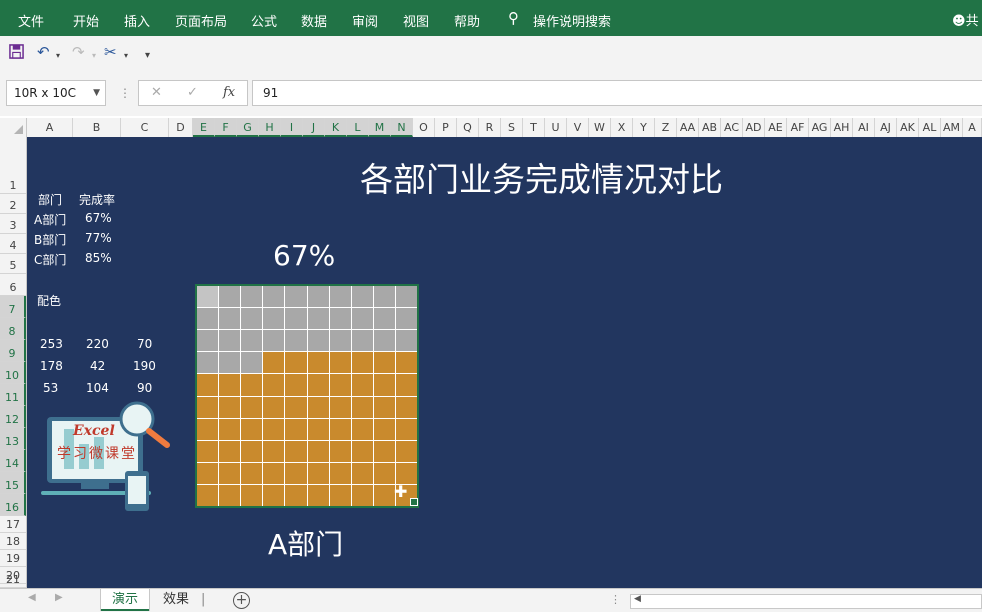 The image size is (982, 612). Describe the element at coordinates (201, 20) in the screenshot. I see `tab-page-layout: 页面布局` at that location.